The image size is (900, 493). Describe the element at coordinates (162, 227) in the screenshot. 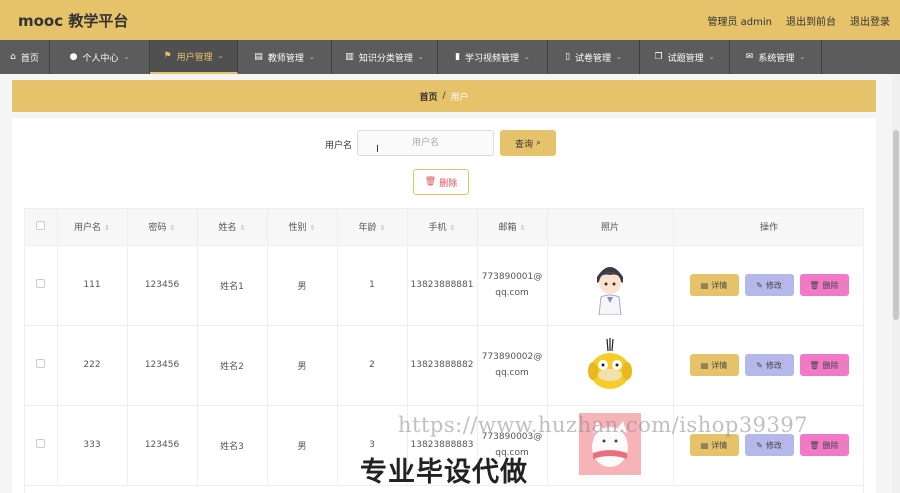

I see `column-header-1: 密码 ⇕` at that location.